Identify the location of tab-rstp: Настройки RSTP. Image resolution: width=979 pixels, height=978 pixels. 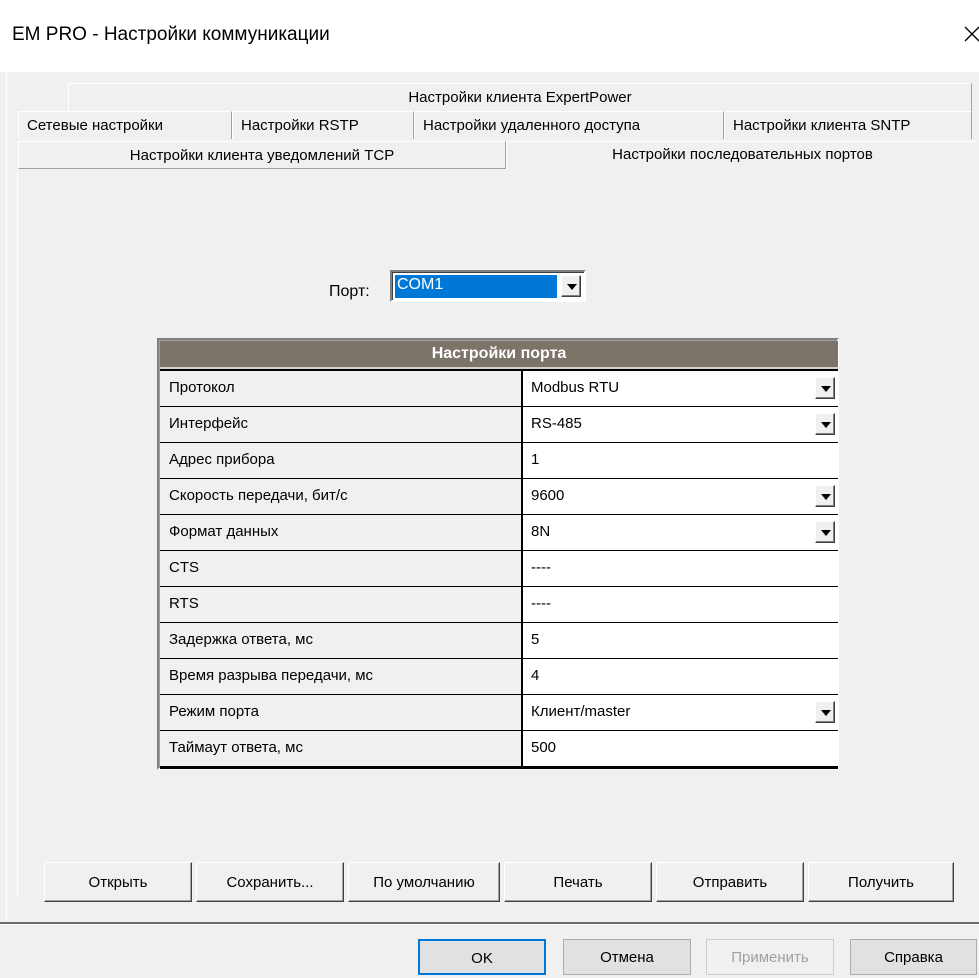
(323, 125).